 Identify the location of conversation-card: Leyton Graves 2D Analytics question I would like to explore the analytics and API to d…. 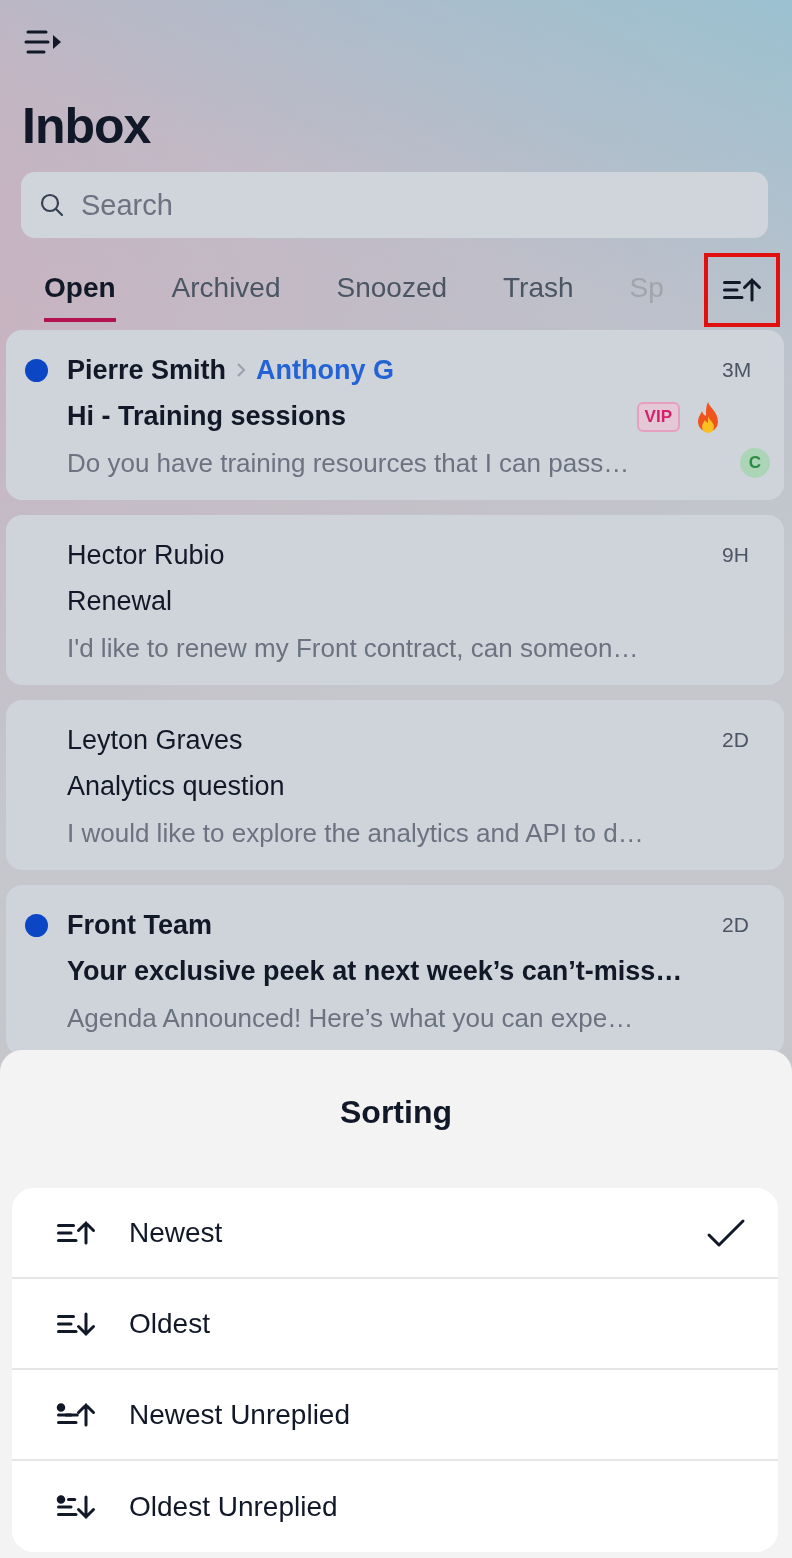
(395, 785).